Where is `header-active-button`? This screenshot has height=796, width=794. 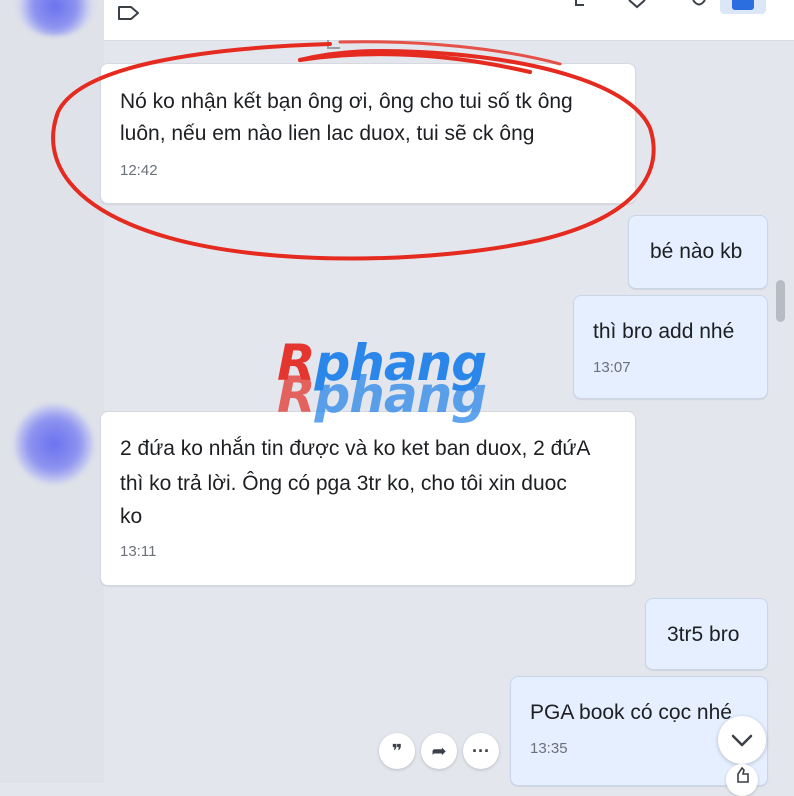
header-active-button is located at coordinates (743, 7).